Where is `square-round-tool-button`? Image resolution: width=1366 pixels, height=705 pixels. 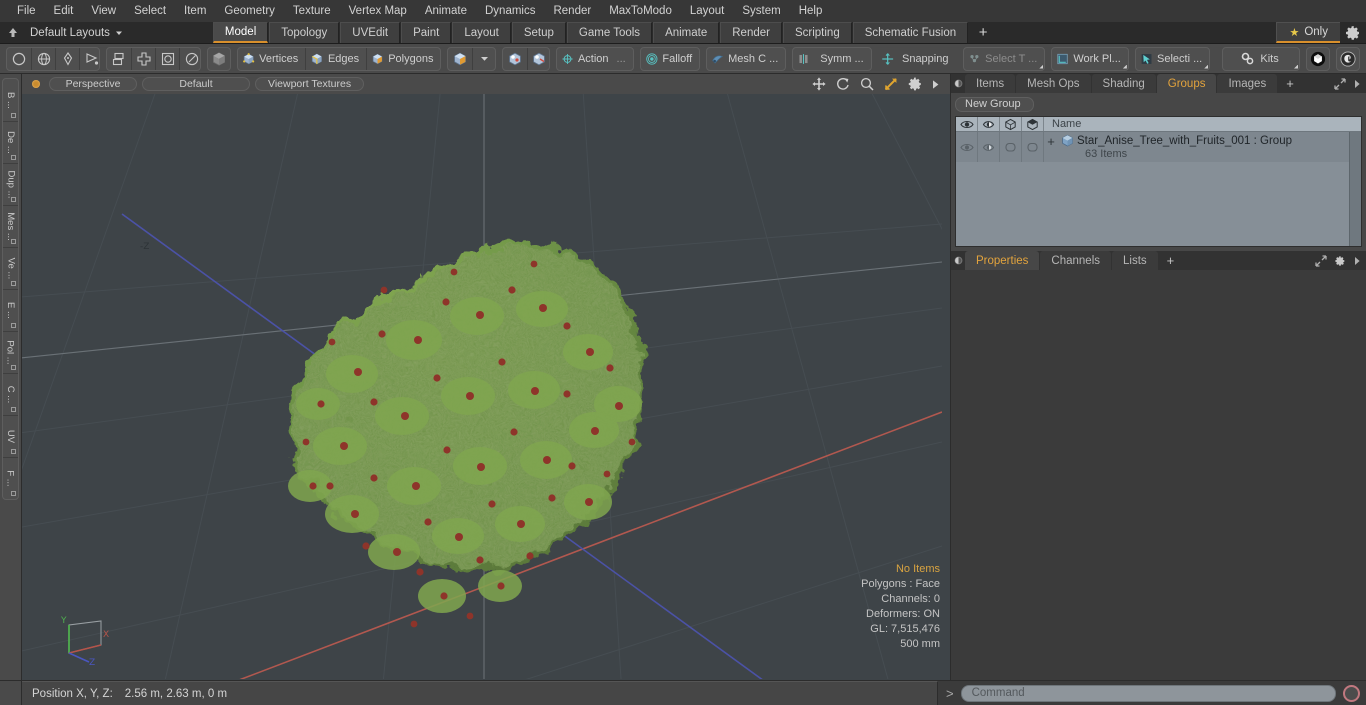
square-round-tool-button is located at coordinates (167, 58).